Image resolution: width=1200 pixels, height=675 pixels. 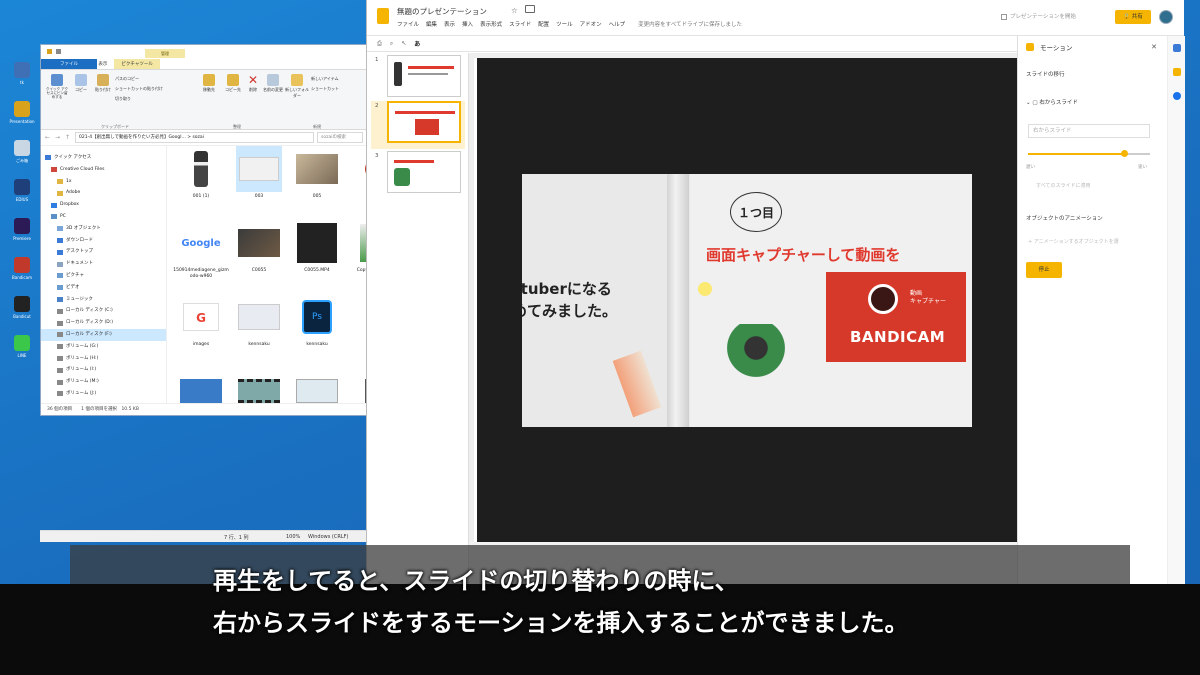 What do you see at coordinates (22, 151) in the screenshot?
I see `desktop-icon: ごみ箱` at bounding box center [22, 151].